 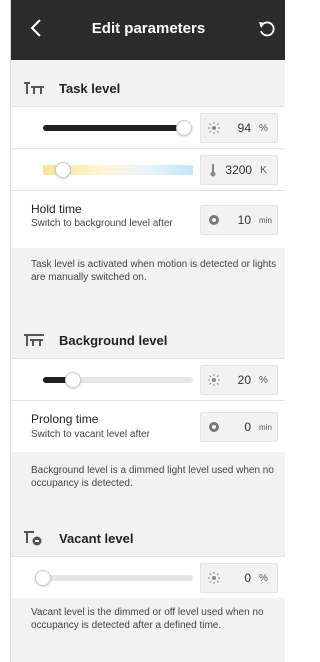 I want to click on hold-time-field: 10 min, so click(x=239, y=220).